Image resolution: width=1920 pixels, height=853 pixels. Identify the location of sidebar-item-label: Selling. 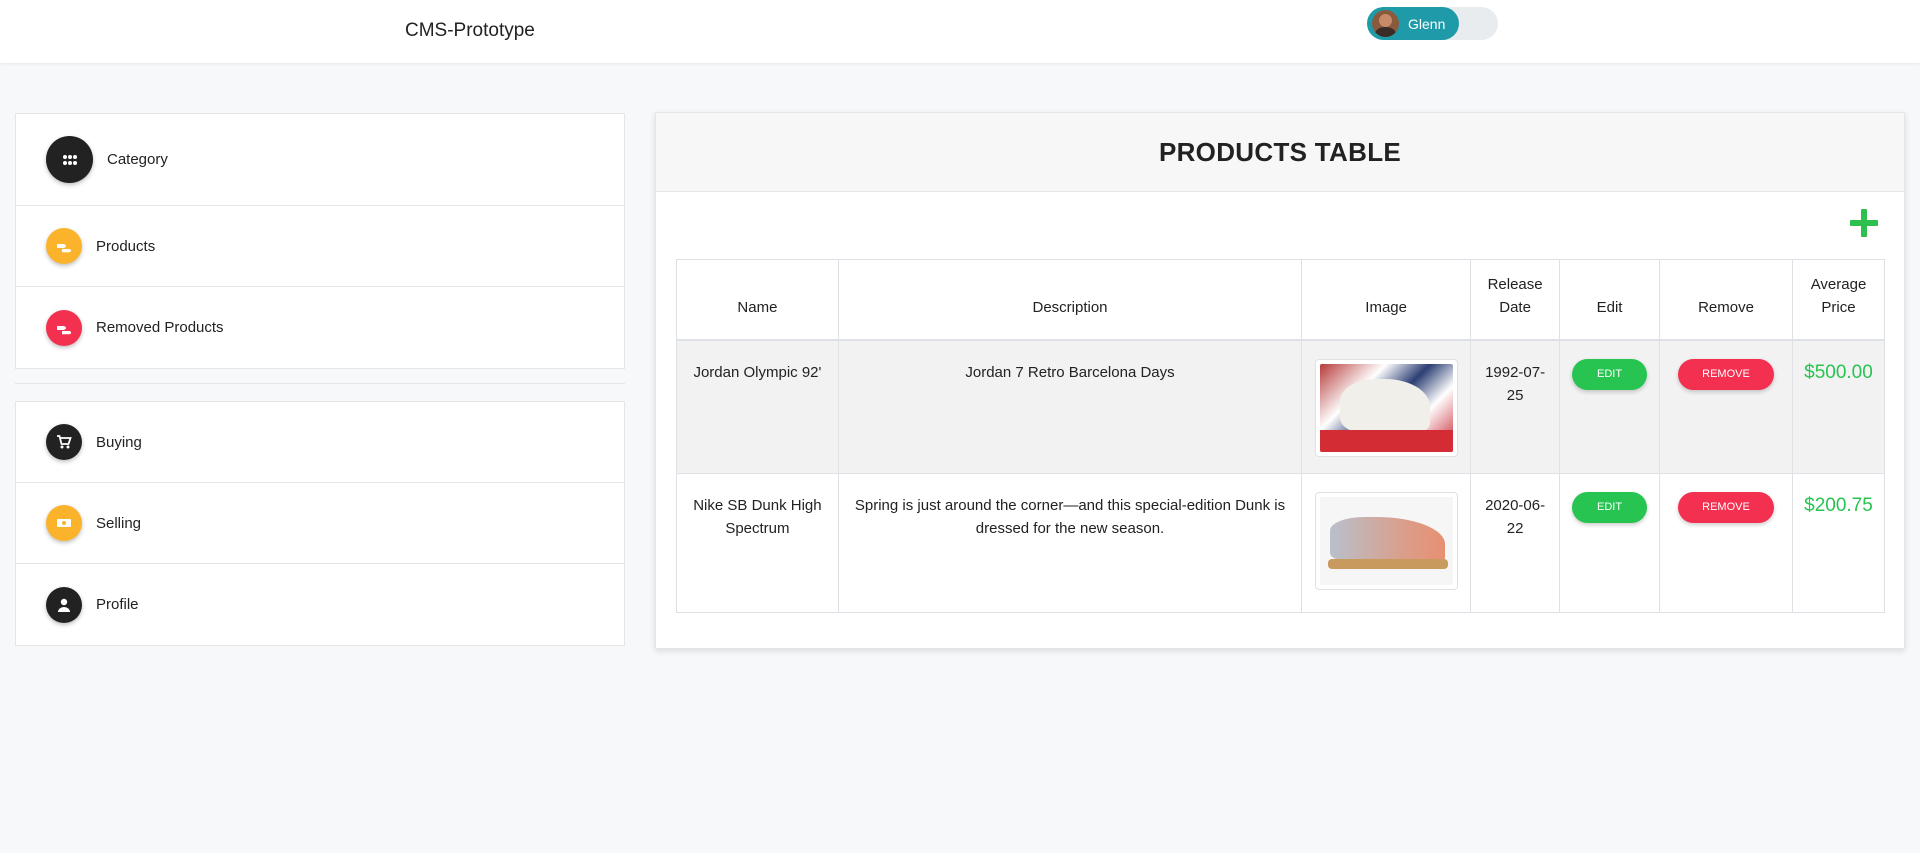
(119, 523).